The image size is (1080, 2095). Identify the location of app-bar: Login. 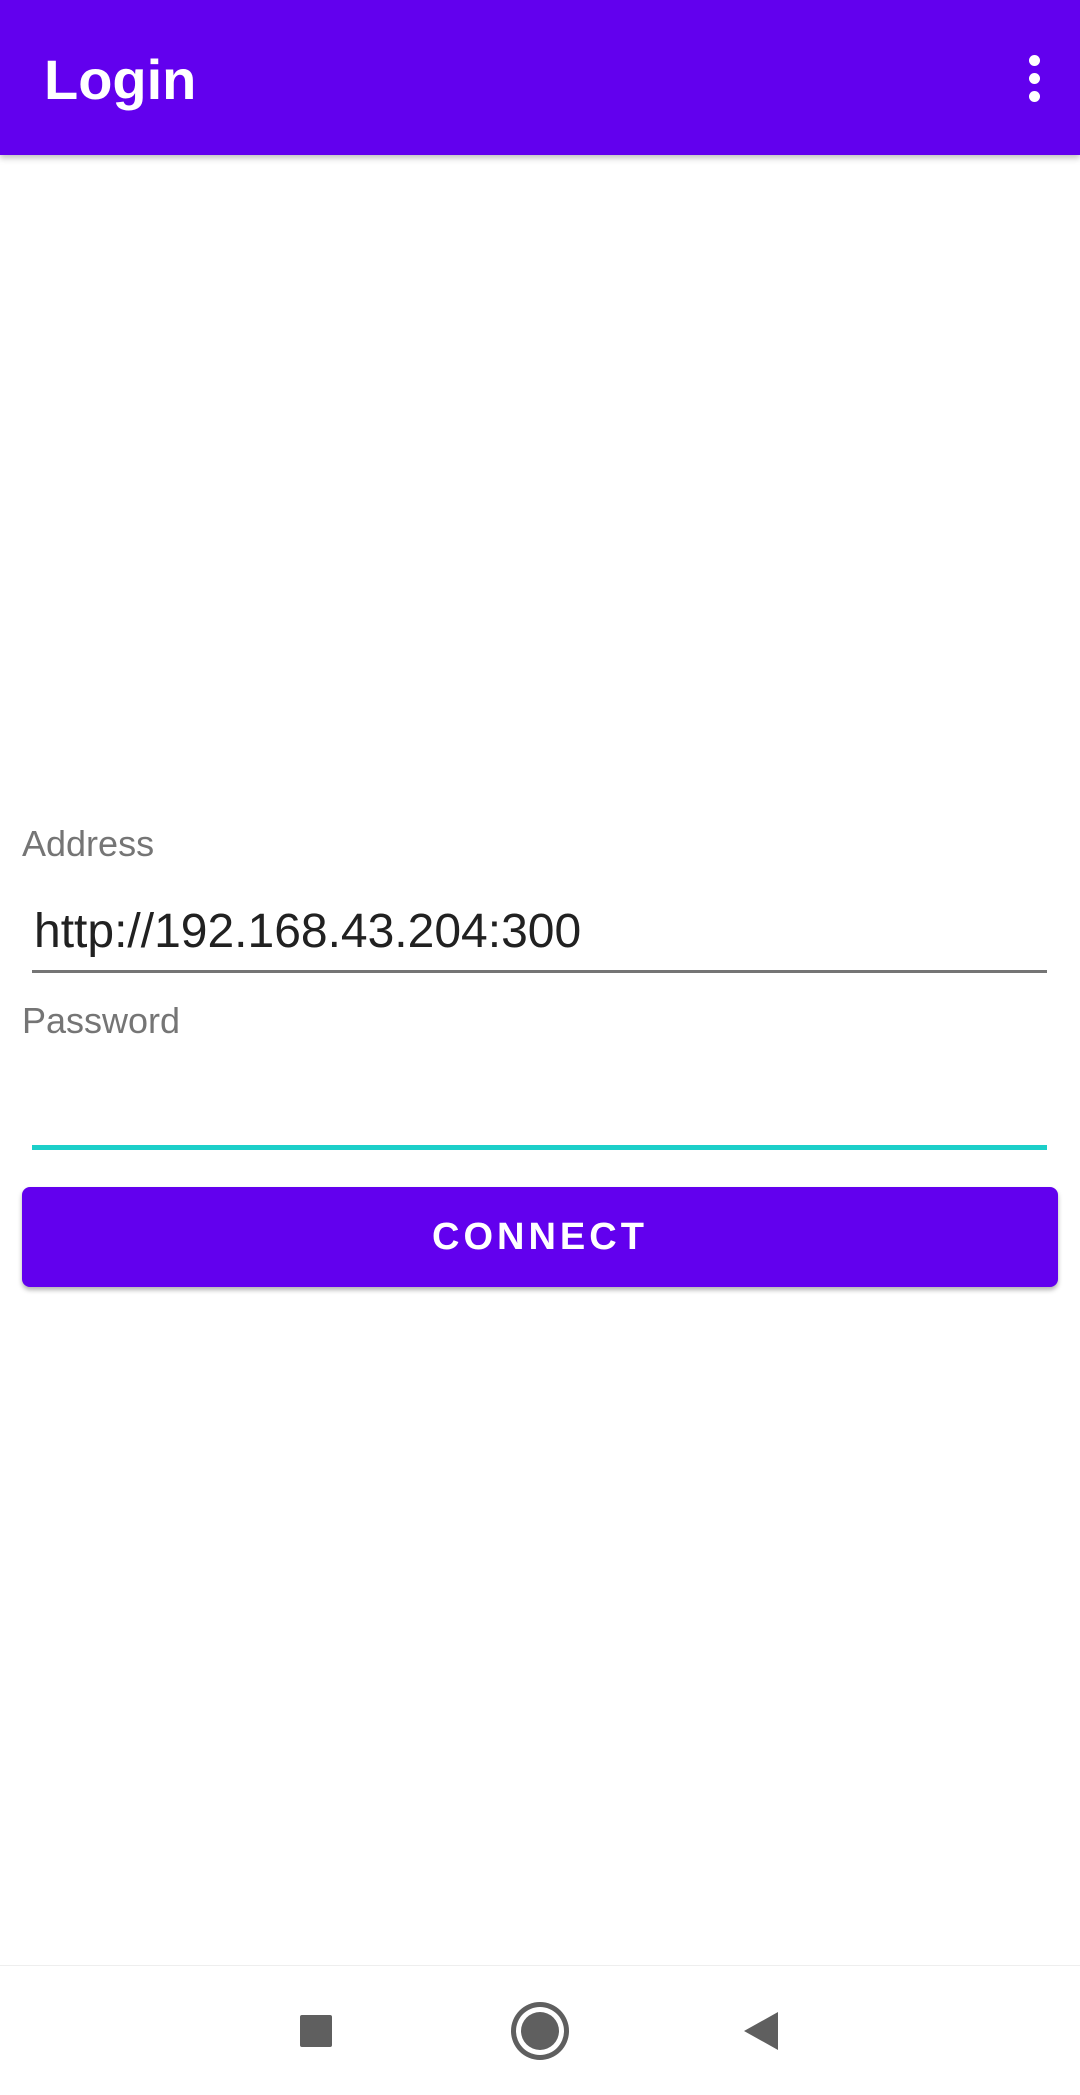
(540, 77).